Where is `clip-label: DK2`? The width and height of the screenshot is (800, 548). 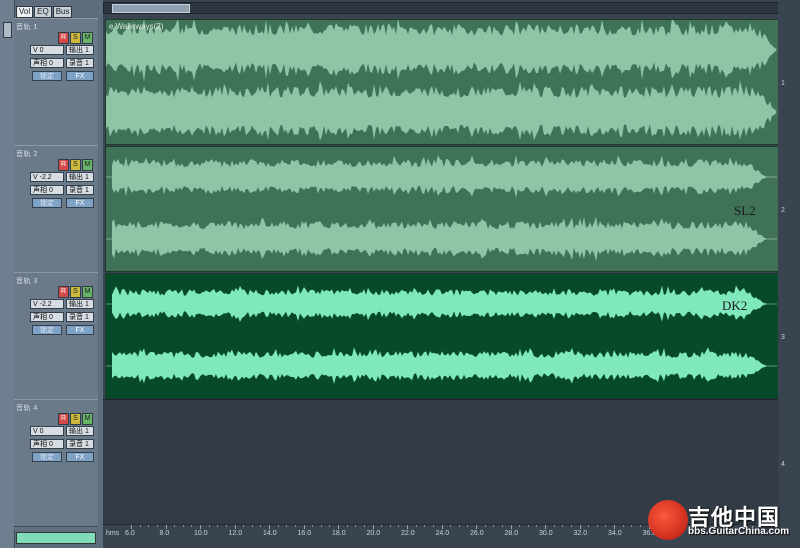 clip-label: DK2 is located at coordinates (735, 305).